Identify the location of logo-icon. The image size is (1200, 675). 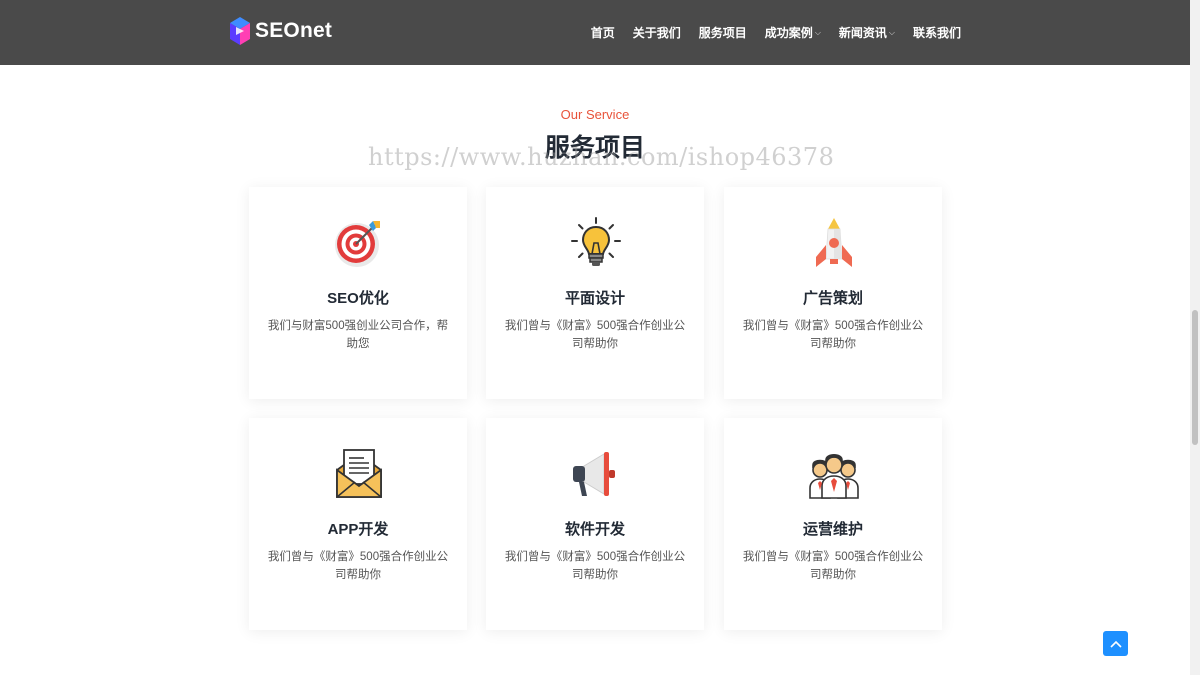
(240, 31).